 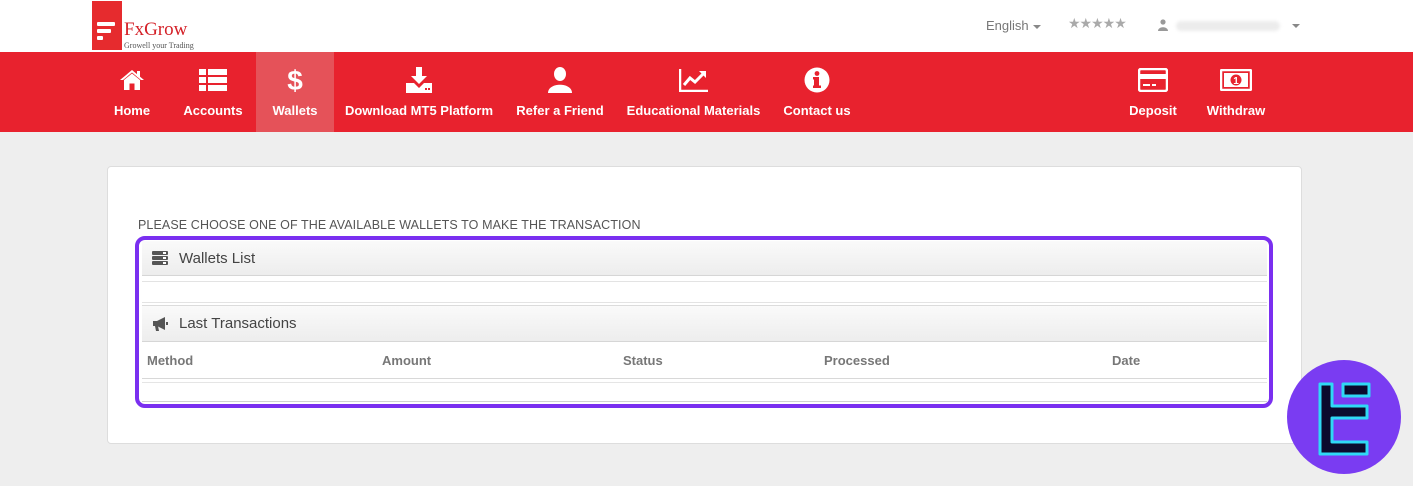 I want to click on svg-text: 1, so click(x=1236, y=81).